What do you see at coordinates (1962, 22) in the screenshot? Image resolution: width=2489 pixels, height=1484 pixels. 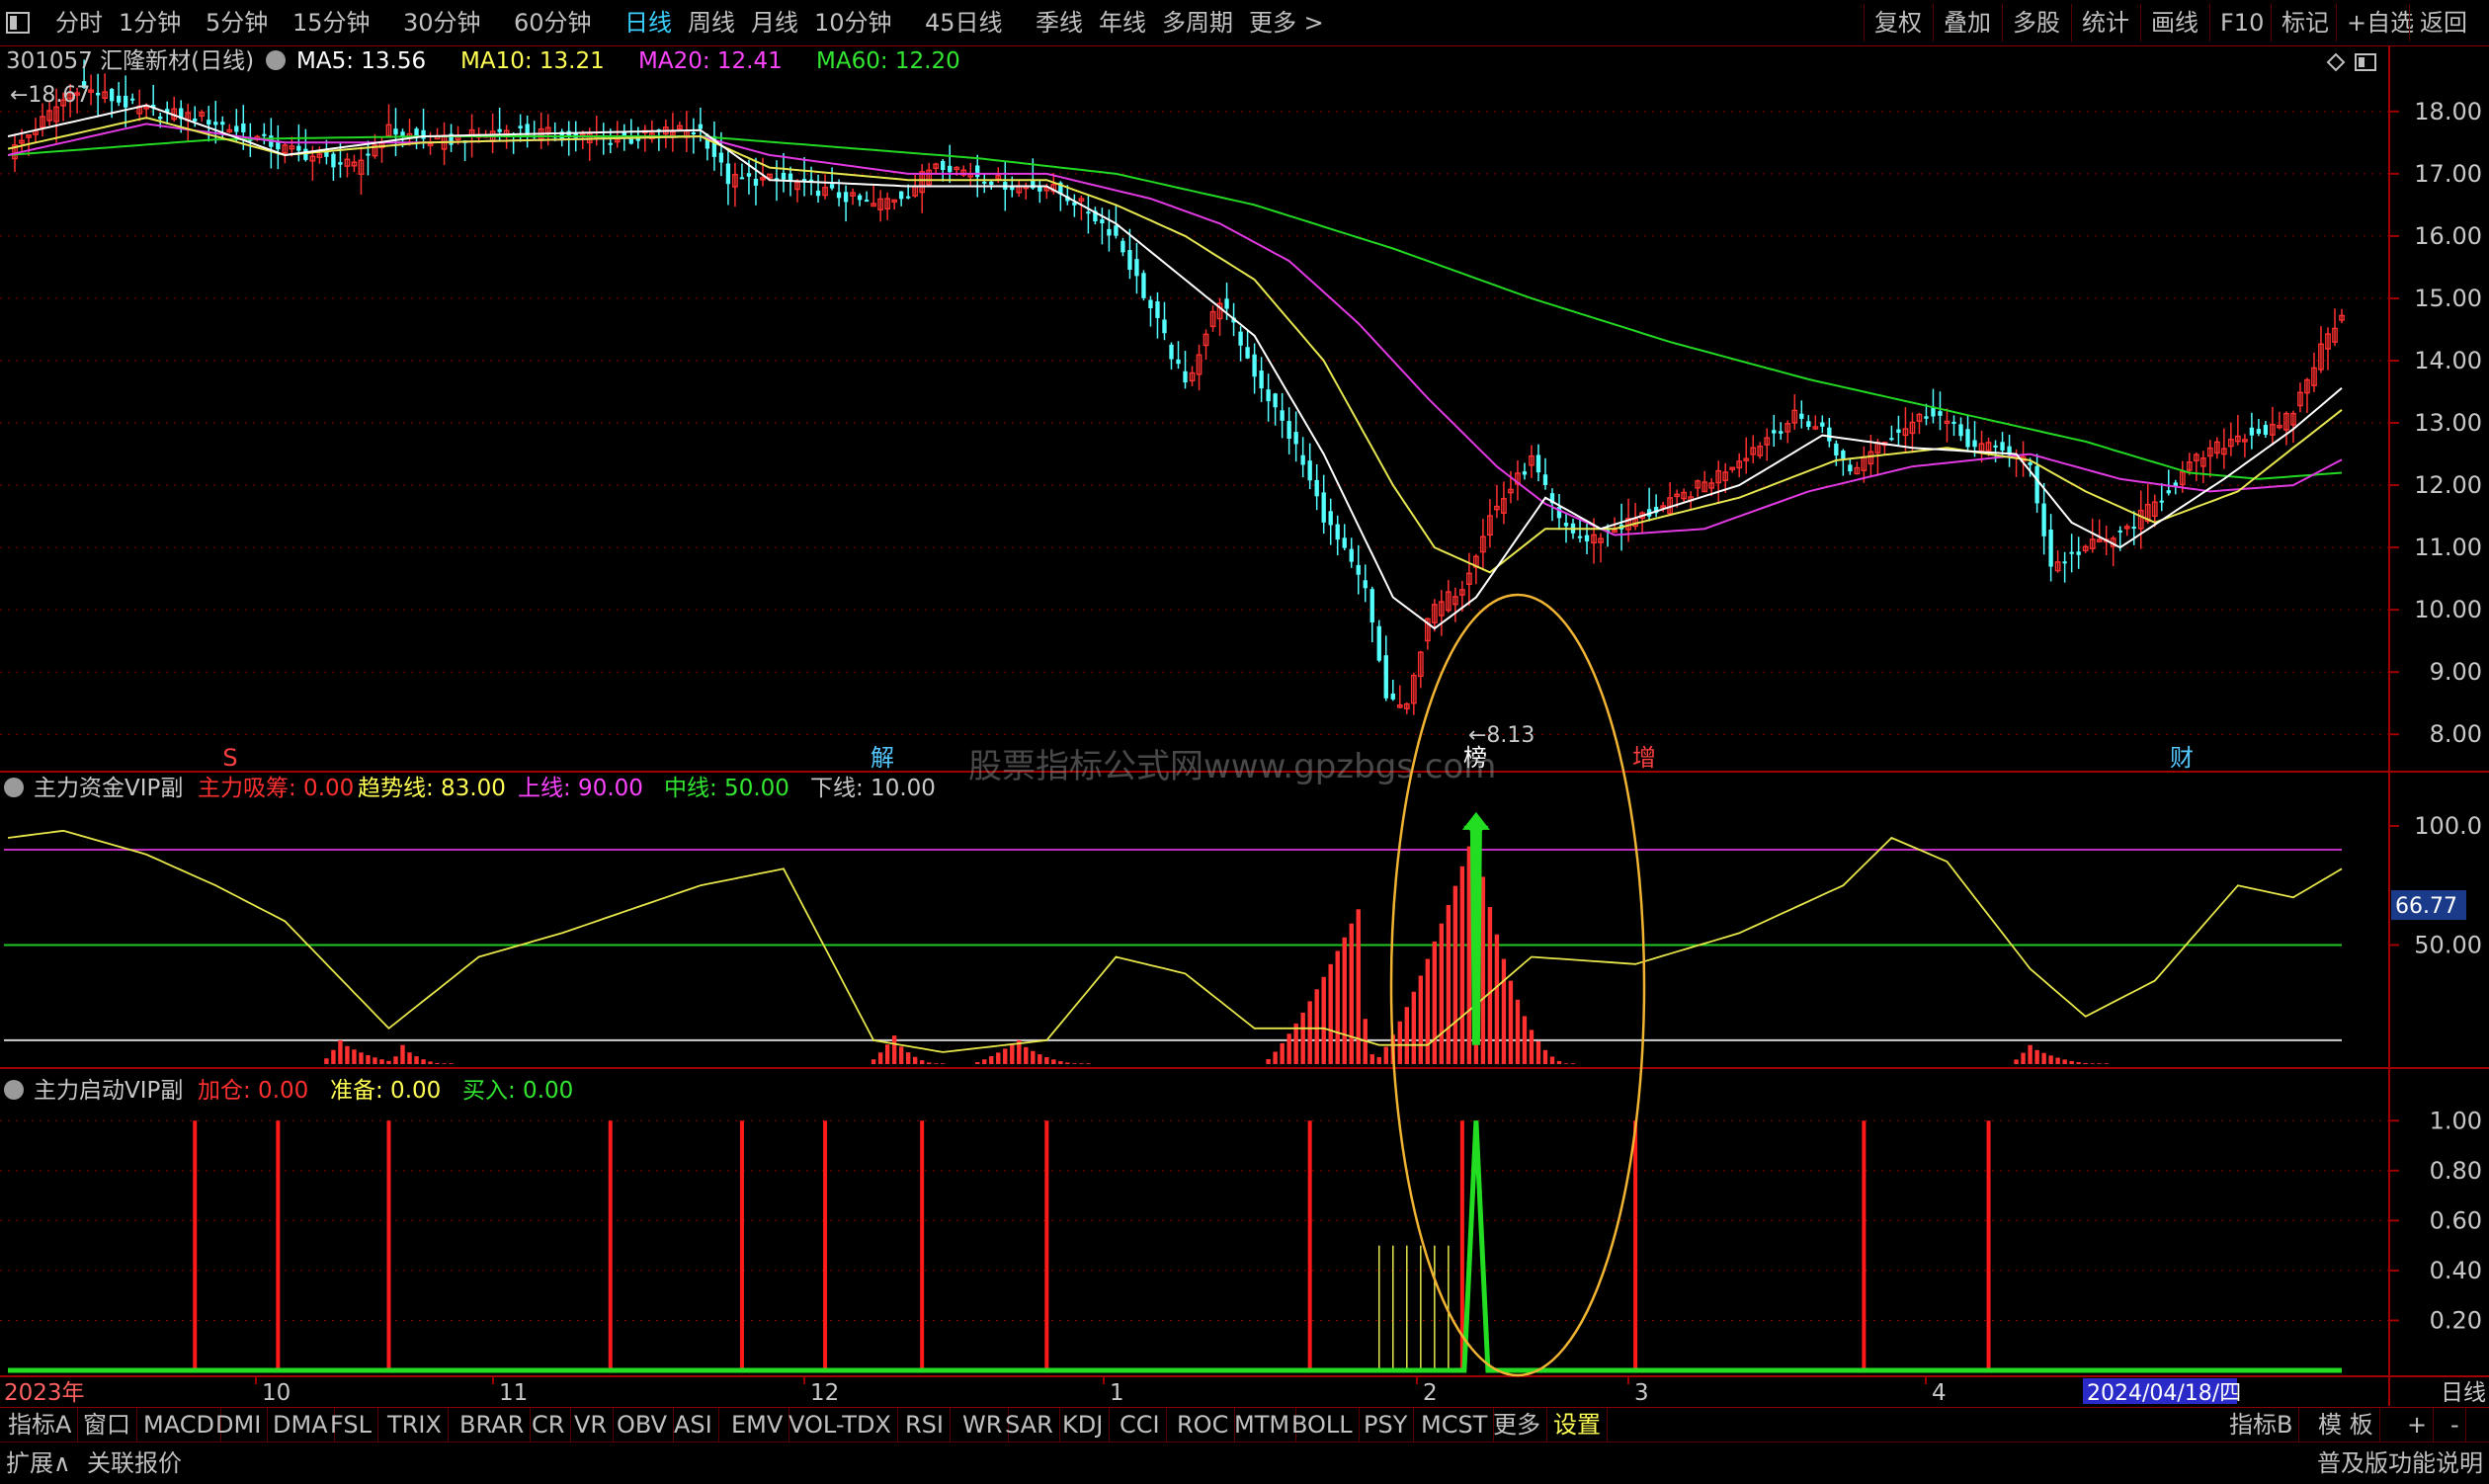 I see `tool-button: 叠加` at bounding box center [1962, 22].